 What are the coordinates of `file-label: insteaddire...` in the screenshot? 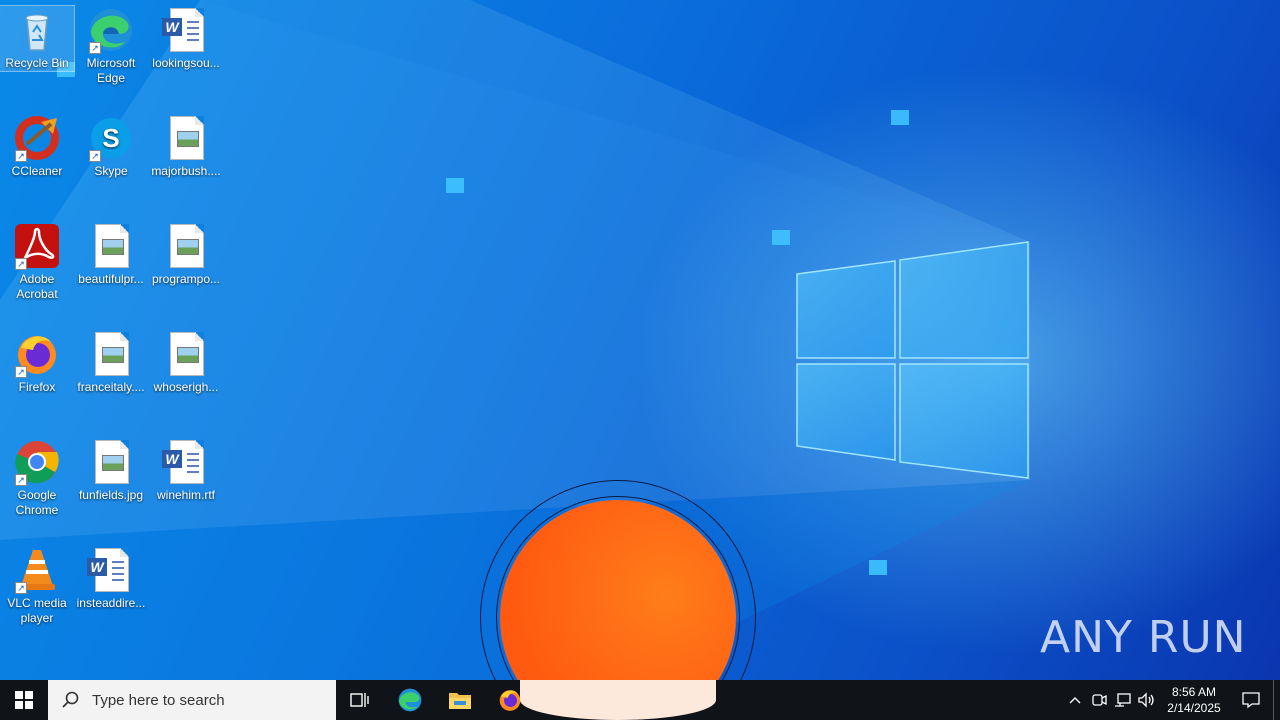 It's located at (111, 603).